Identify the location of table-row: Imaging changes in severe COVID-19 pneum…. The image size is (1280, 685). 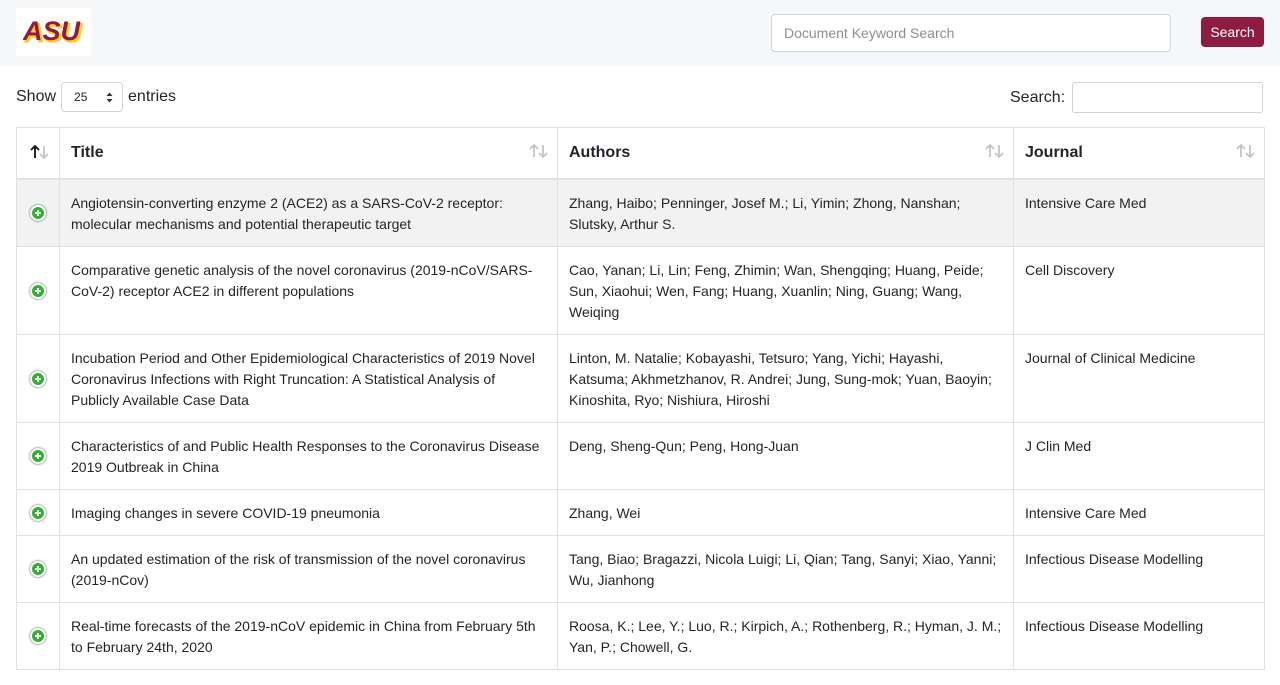
(640, 512).